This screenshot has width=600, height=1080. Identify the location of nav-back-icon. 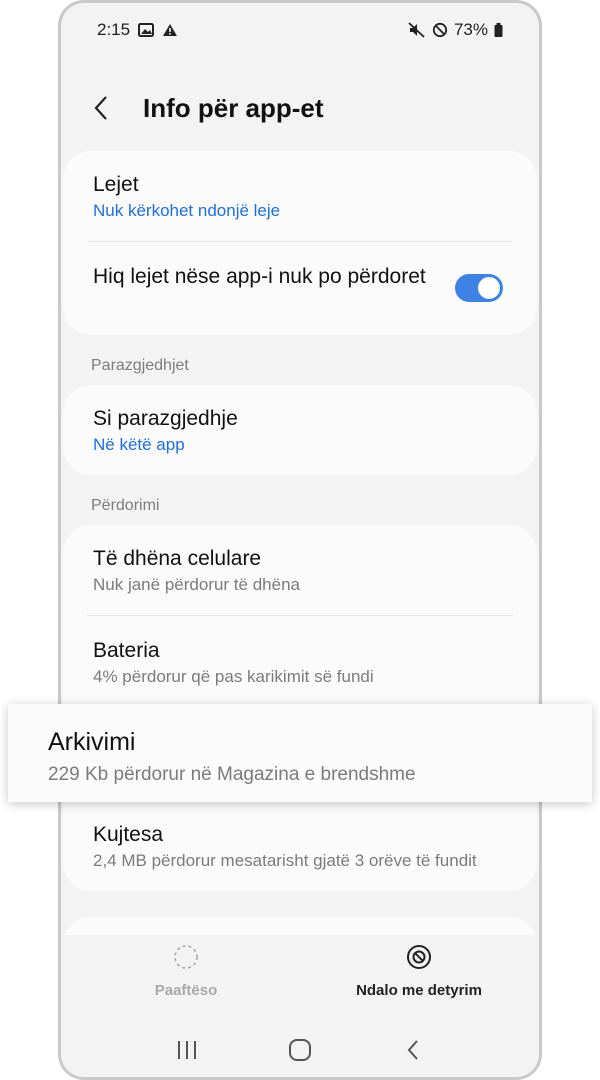
(412, 1050).